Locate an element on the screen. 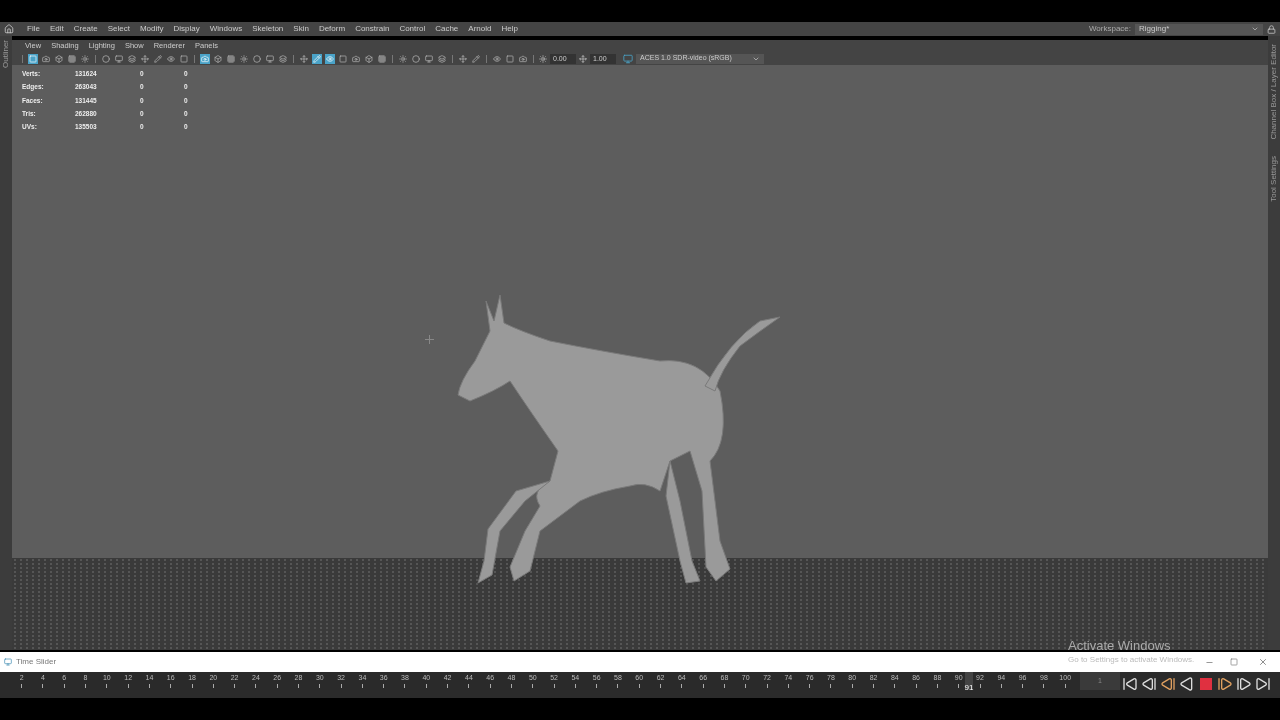 Image resolution: width=1280 pixels, height=720 pixels. menu-item: Display is located at coordinates (186, 29).